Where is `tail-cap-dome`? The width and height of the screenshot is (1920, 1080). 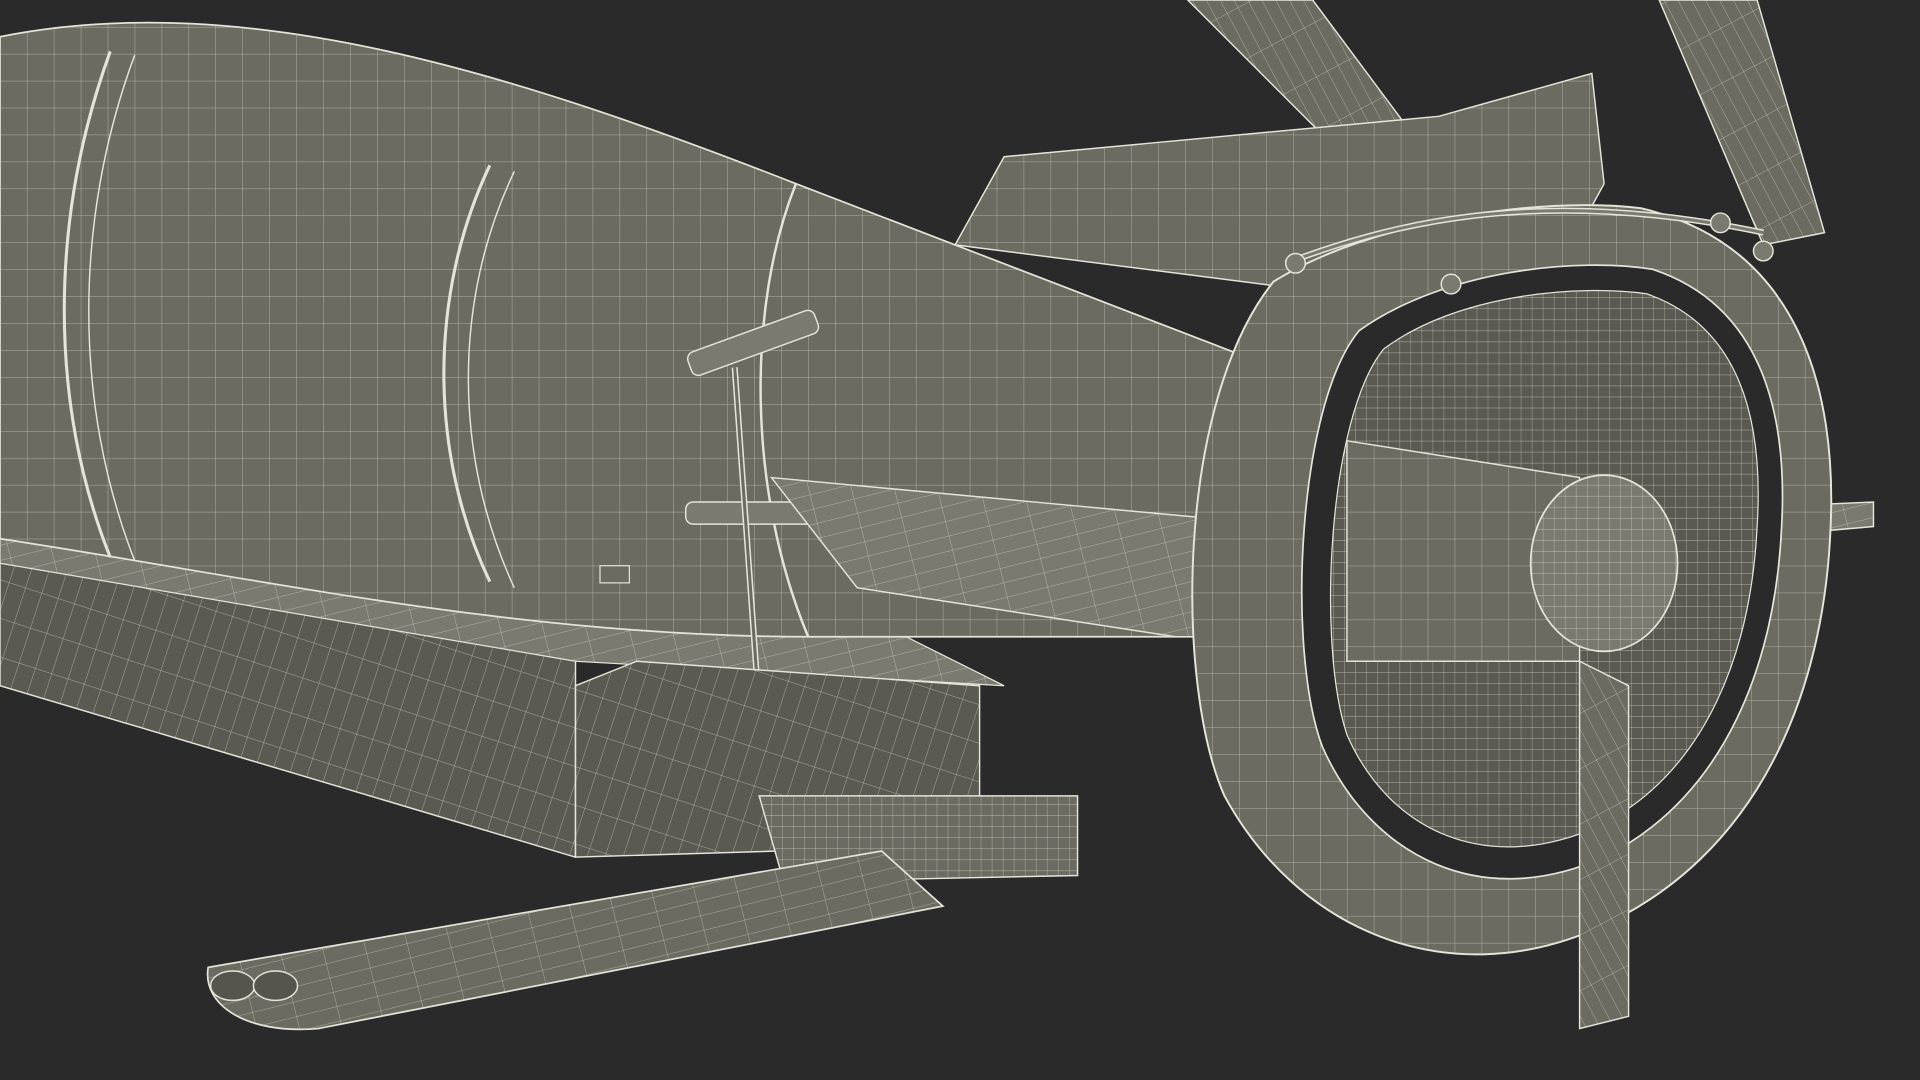
tail-cap-dome is located at coordinates (1604, 563).